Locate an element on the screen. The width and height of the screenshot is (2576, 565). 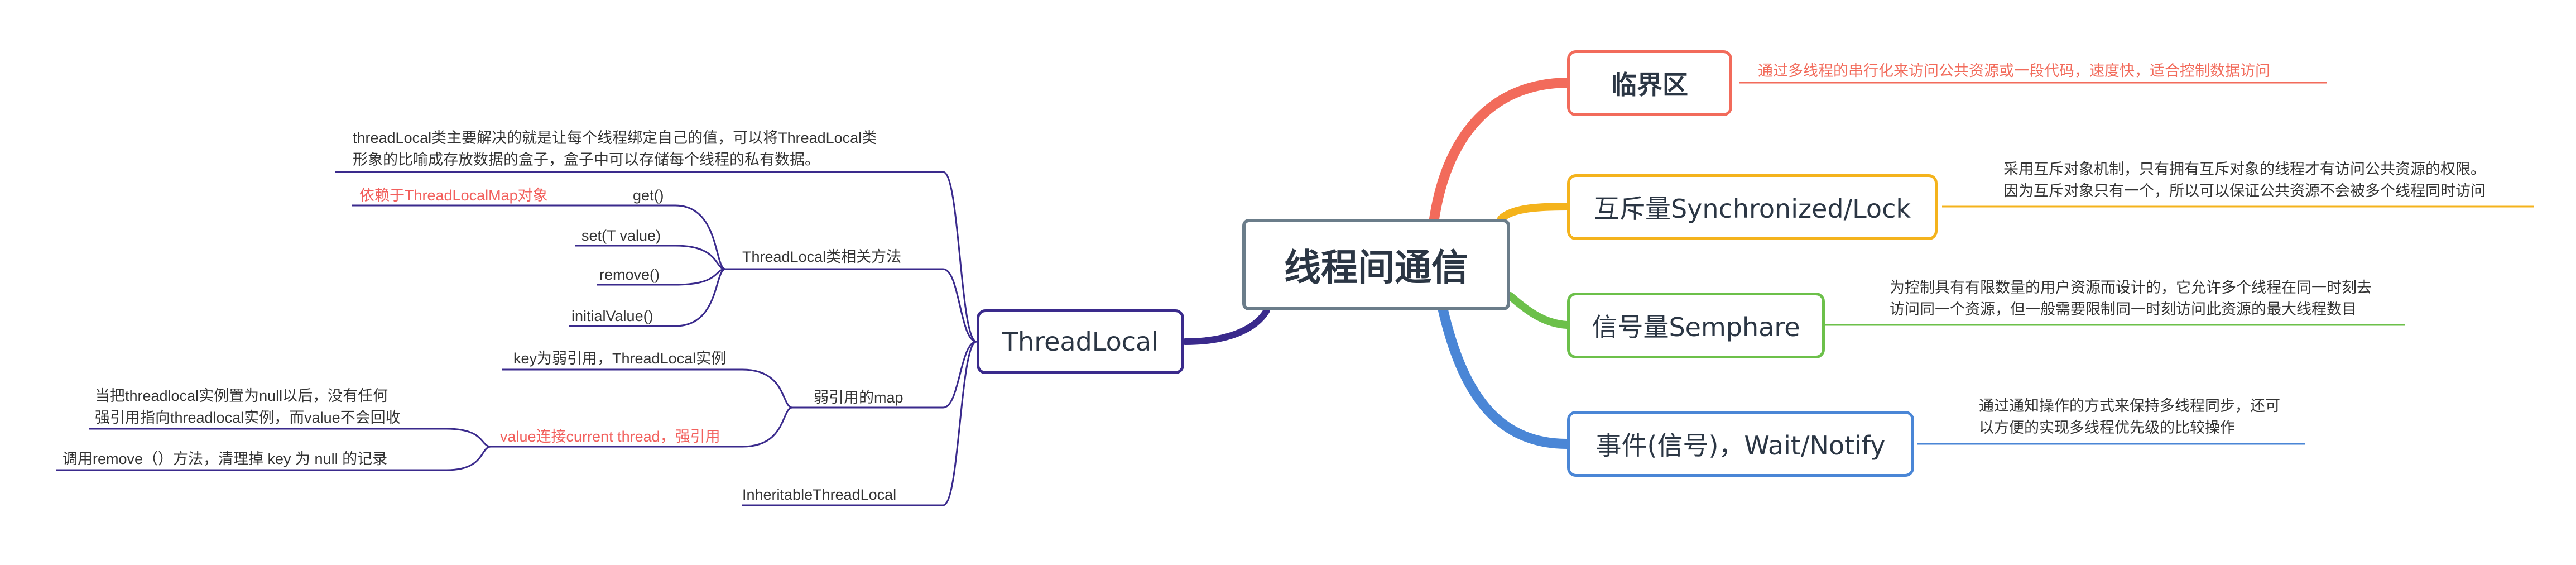
branch-semaphore-label: 信号量Semphare is located at coordinates (1696, 327).